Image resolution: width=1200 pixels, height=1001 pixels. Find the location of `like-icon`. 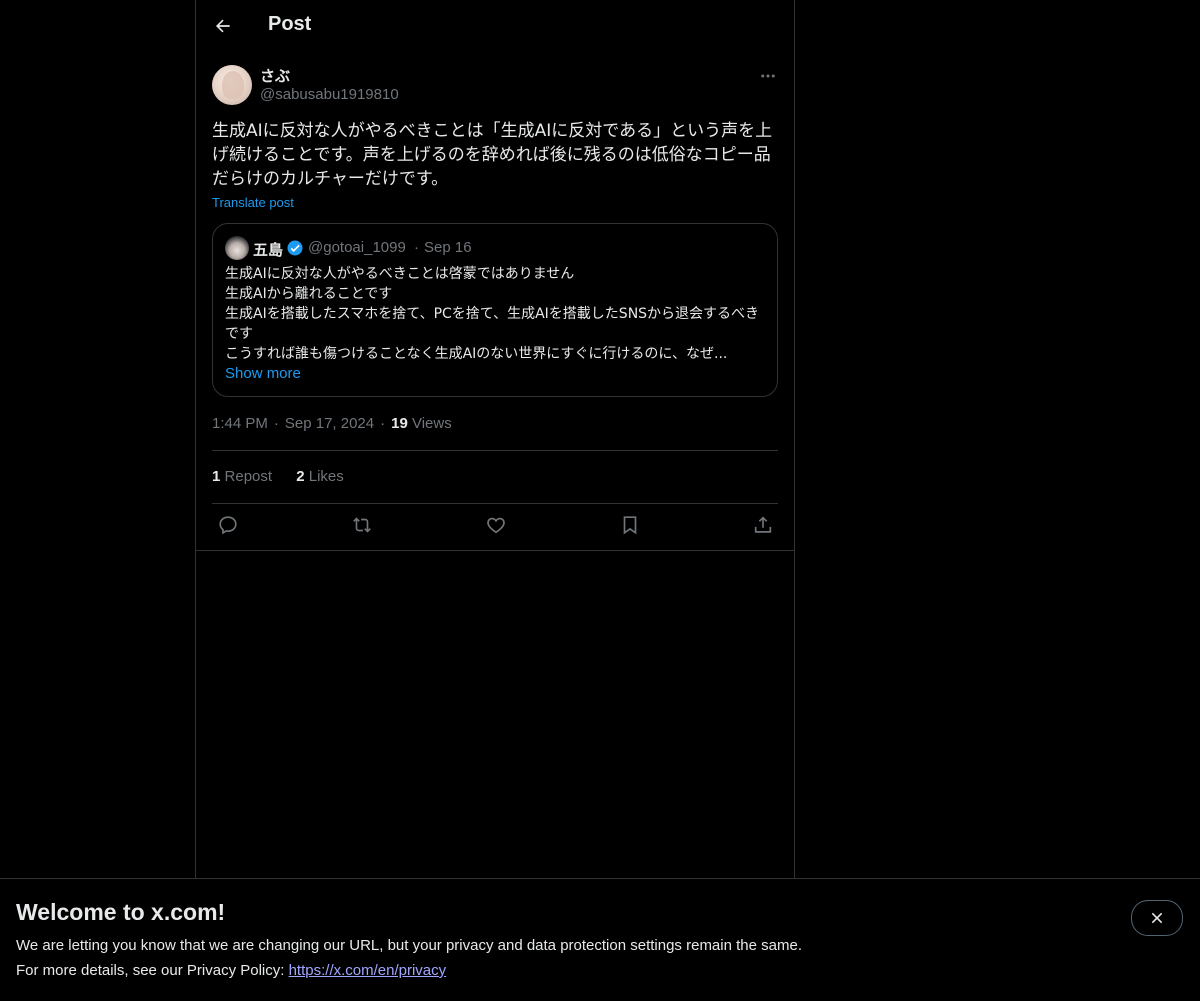

like-icon is located at coordinates (496, 525).